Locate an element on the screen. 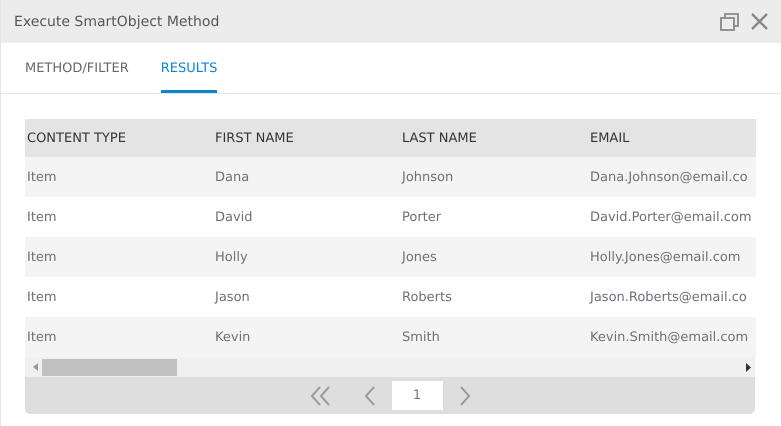 Image resolution: width=781 pixels, height=426 pixels. first-page-icon is located at coordinates (321, 396).